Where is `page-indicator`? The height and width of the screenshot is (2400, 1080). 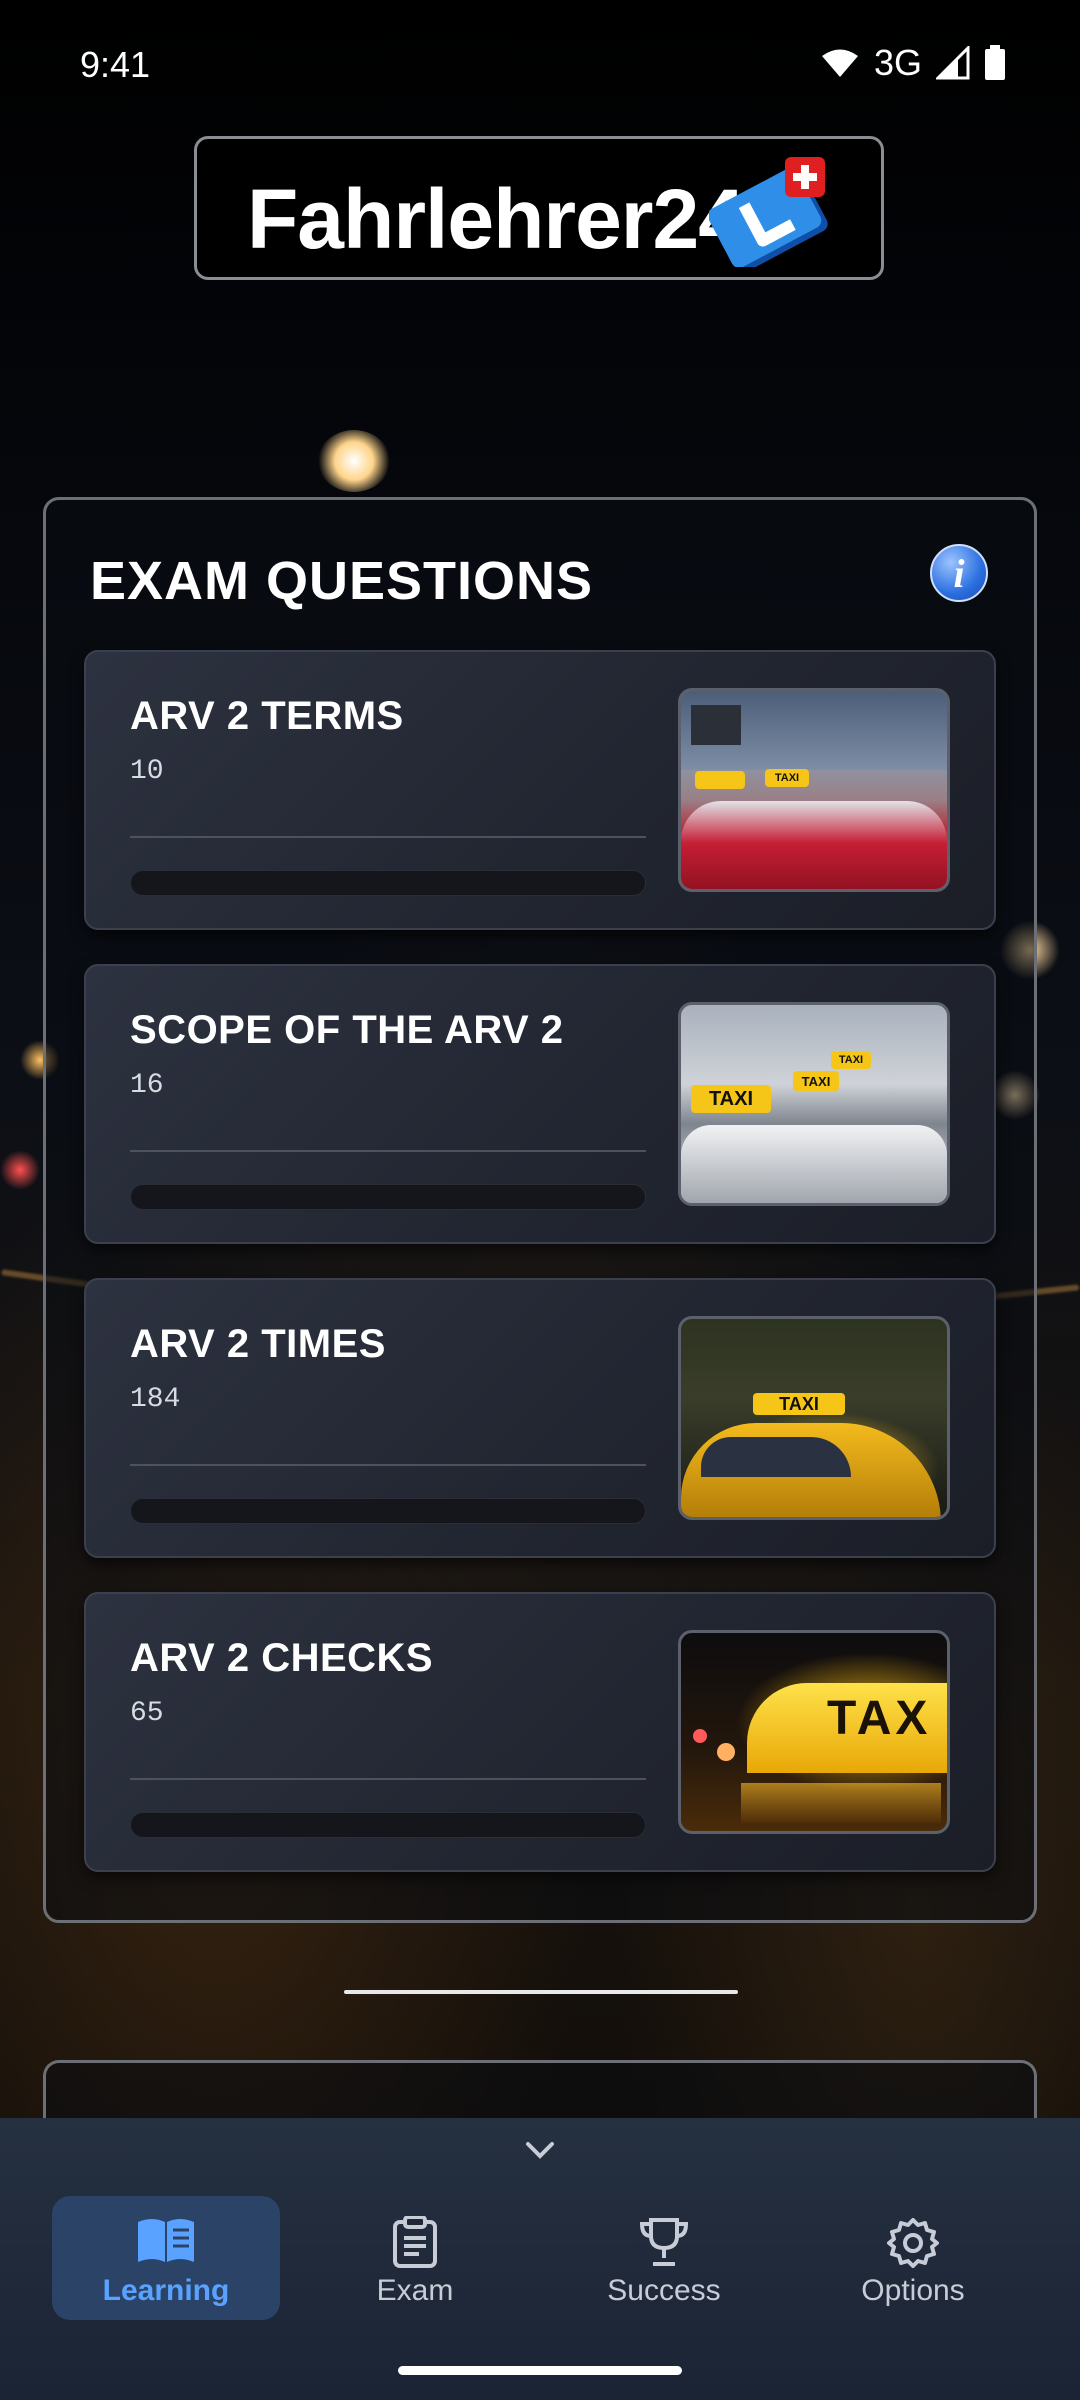 page-indicator is located at coordinates (541, 1992).